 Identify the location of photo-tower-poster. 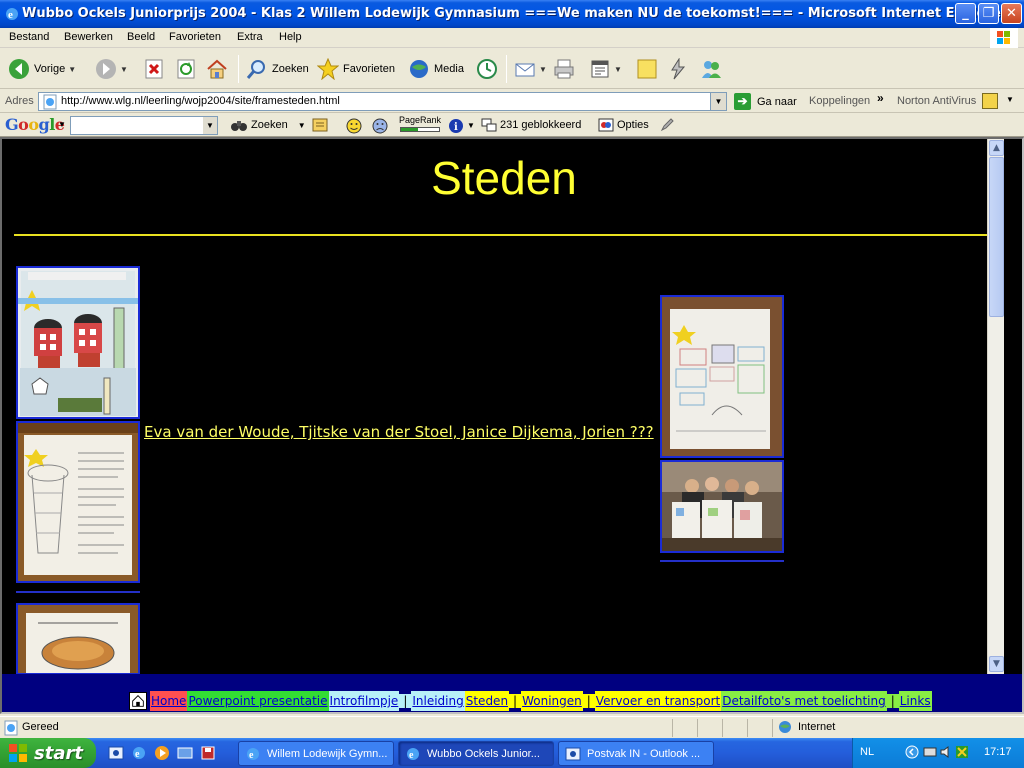
(78, 502).